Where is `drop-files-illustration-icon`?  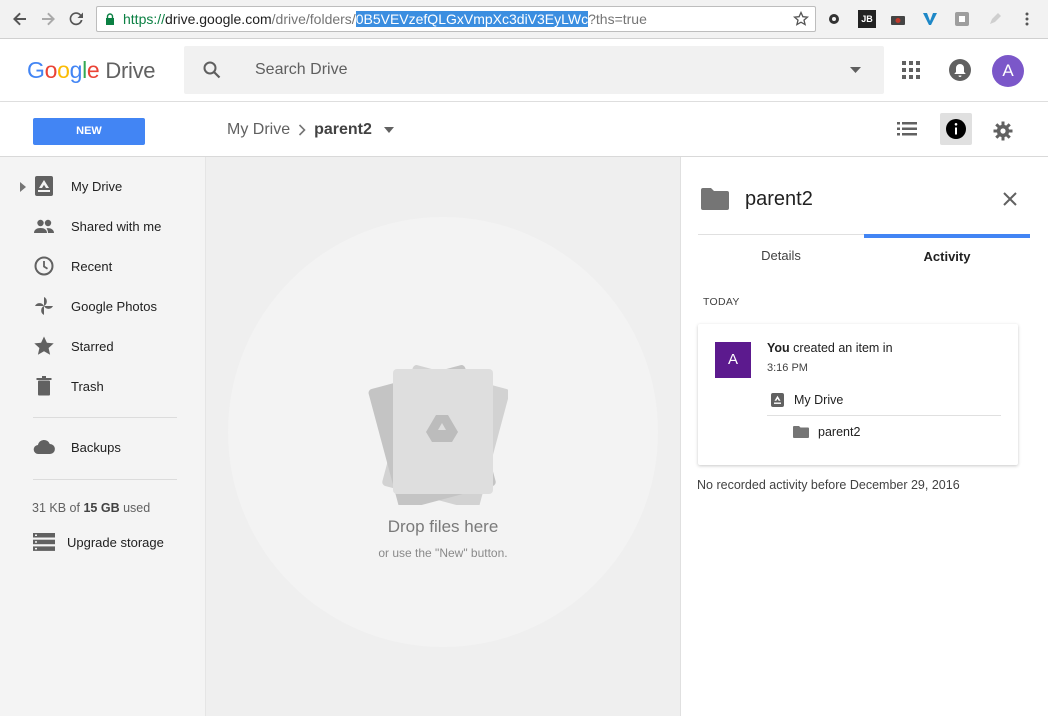 drop-files-illustration-icon is located at coordinates (438, 435).